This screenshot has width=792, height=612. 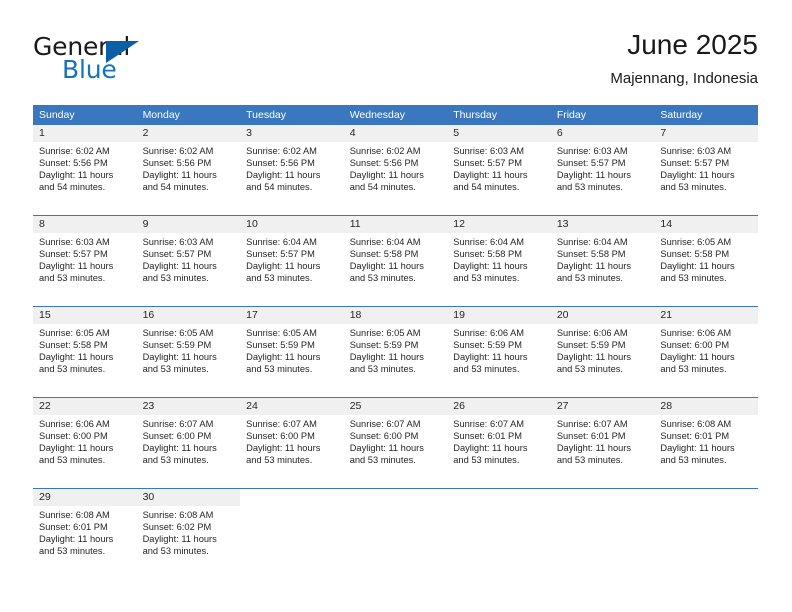 I want to click on weekday-monday: Monday, so click(x=161, y=115).